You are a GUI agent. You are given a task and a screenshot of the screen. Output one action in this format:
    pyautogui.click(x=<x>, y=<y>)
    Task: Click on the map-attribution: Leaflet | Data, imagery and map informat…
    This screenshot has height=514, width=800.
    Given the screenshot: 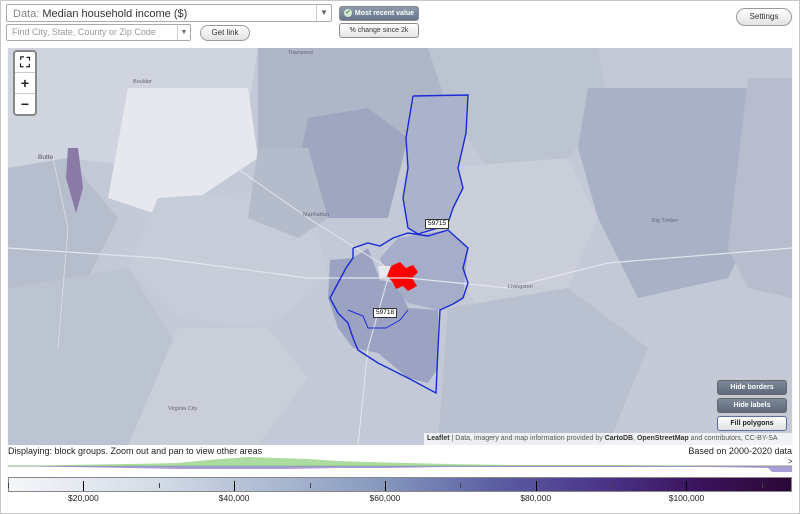 What is the action you would take?
    pyautogui.click(x=608, y=439)
    